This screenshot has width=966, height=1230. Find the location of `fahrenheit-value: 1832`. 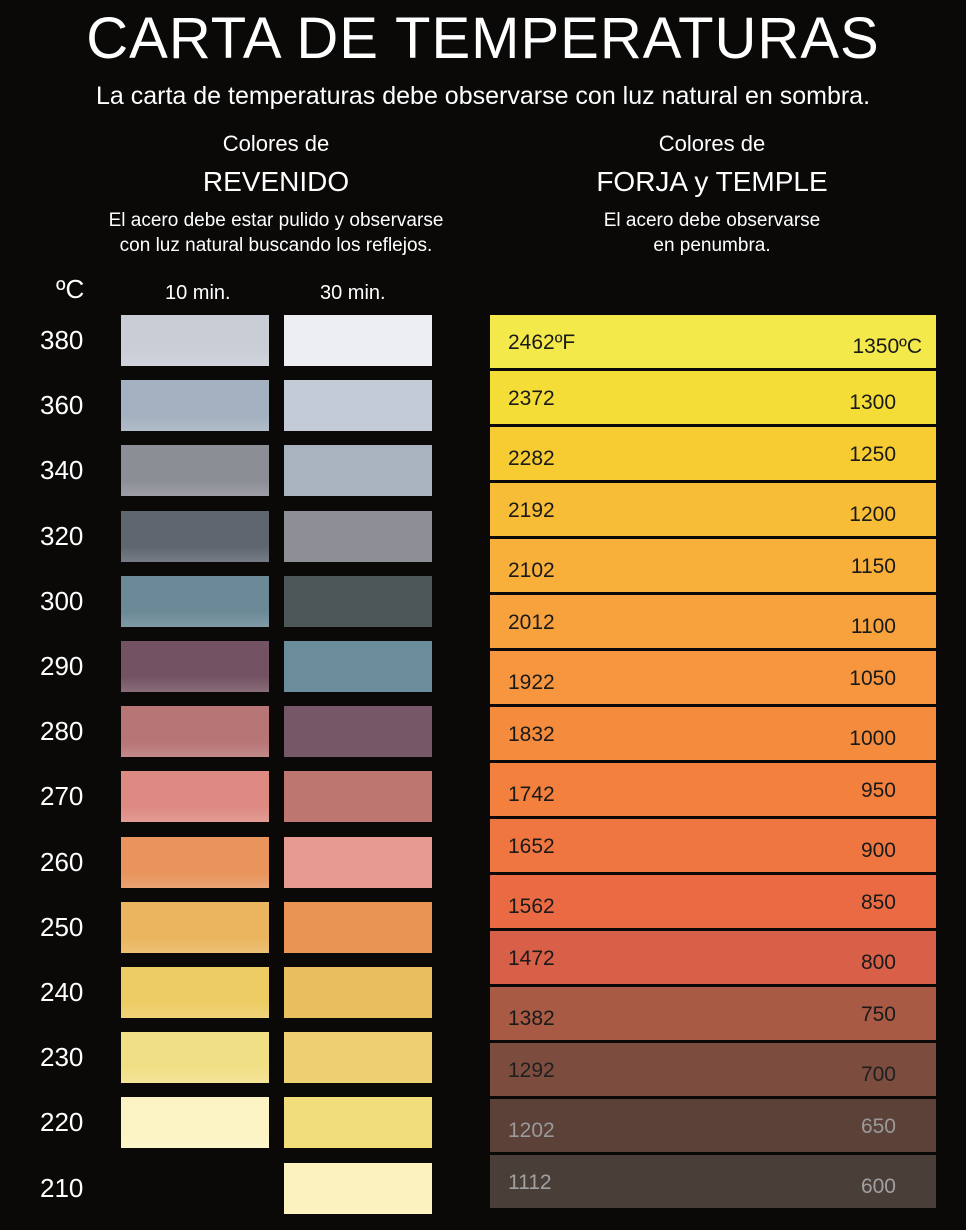

fahrenheit-value: 1832 is located at coordinates (531, 734).